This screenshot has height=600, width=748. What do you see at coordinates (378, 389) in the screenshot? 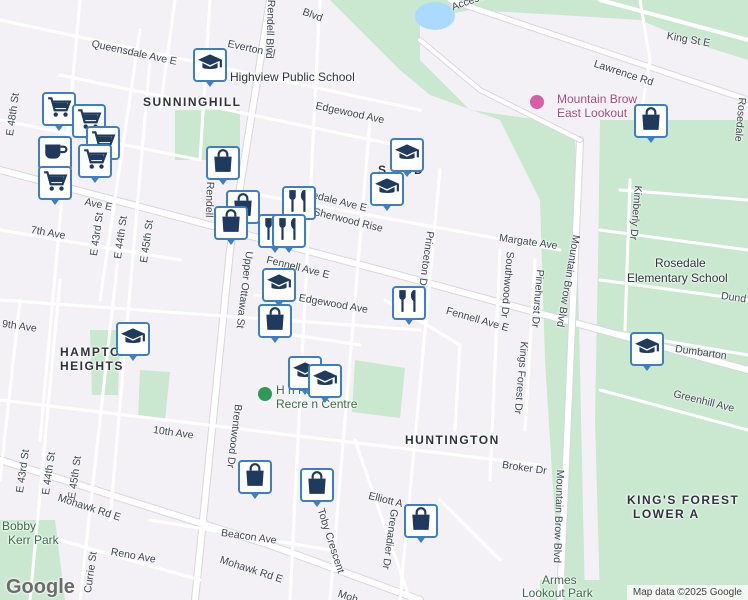
I see `rec-centre-park` at bounding box center [378, 389].